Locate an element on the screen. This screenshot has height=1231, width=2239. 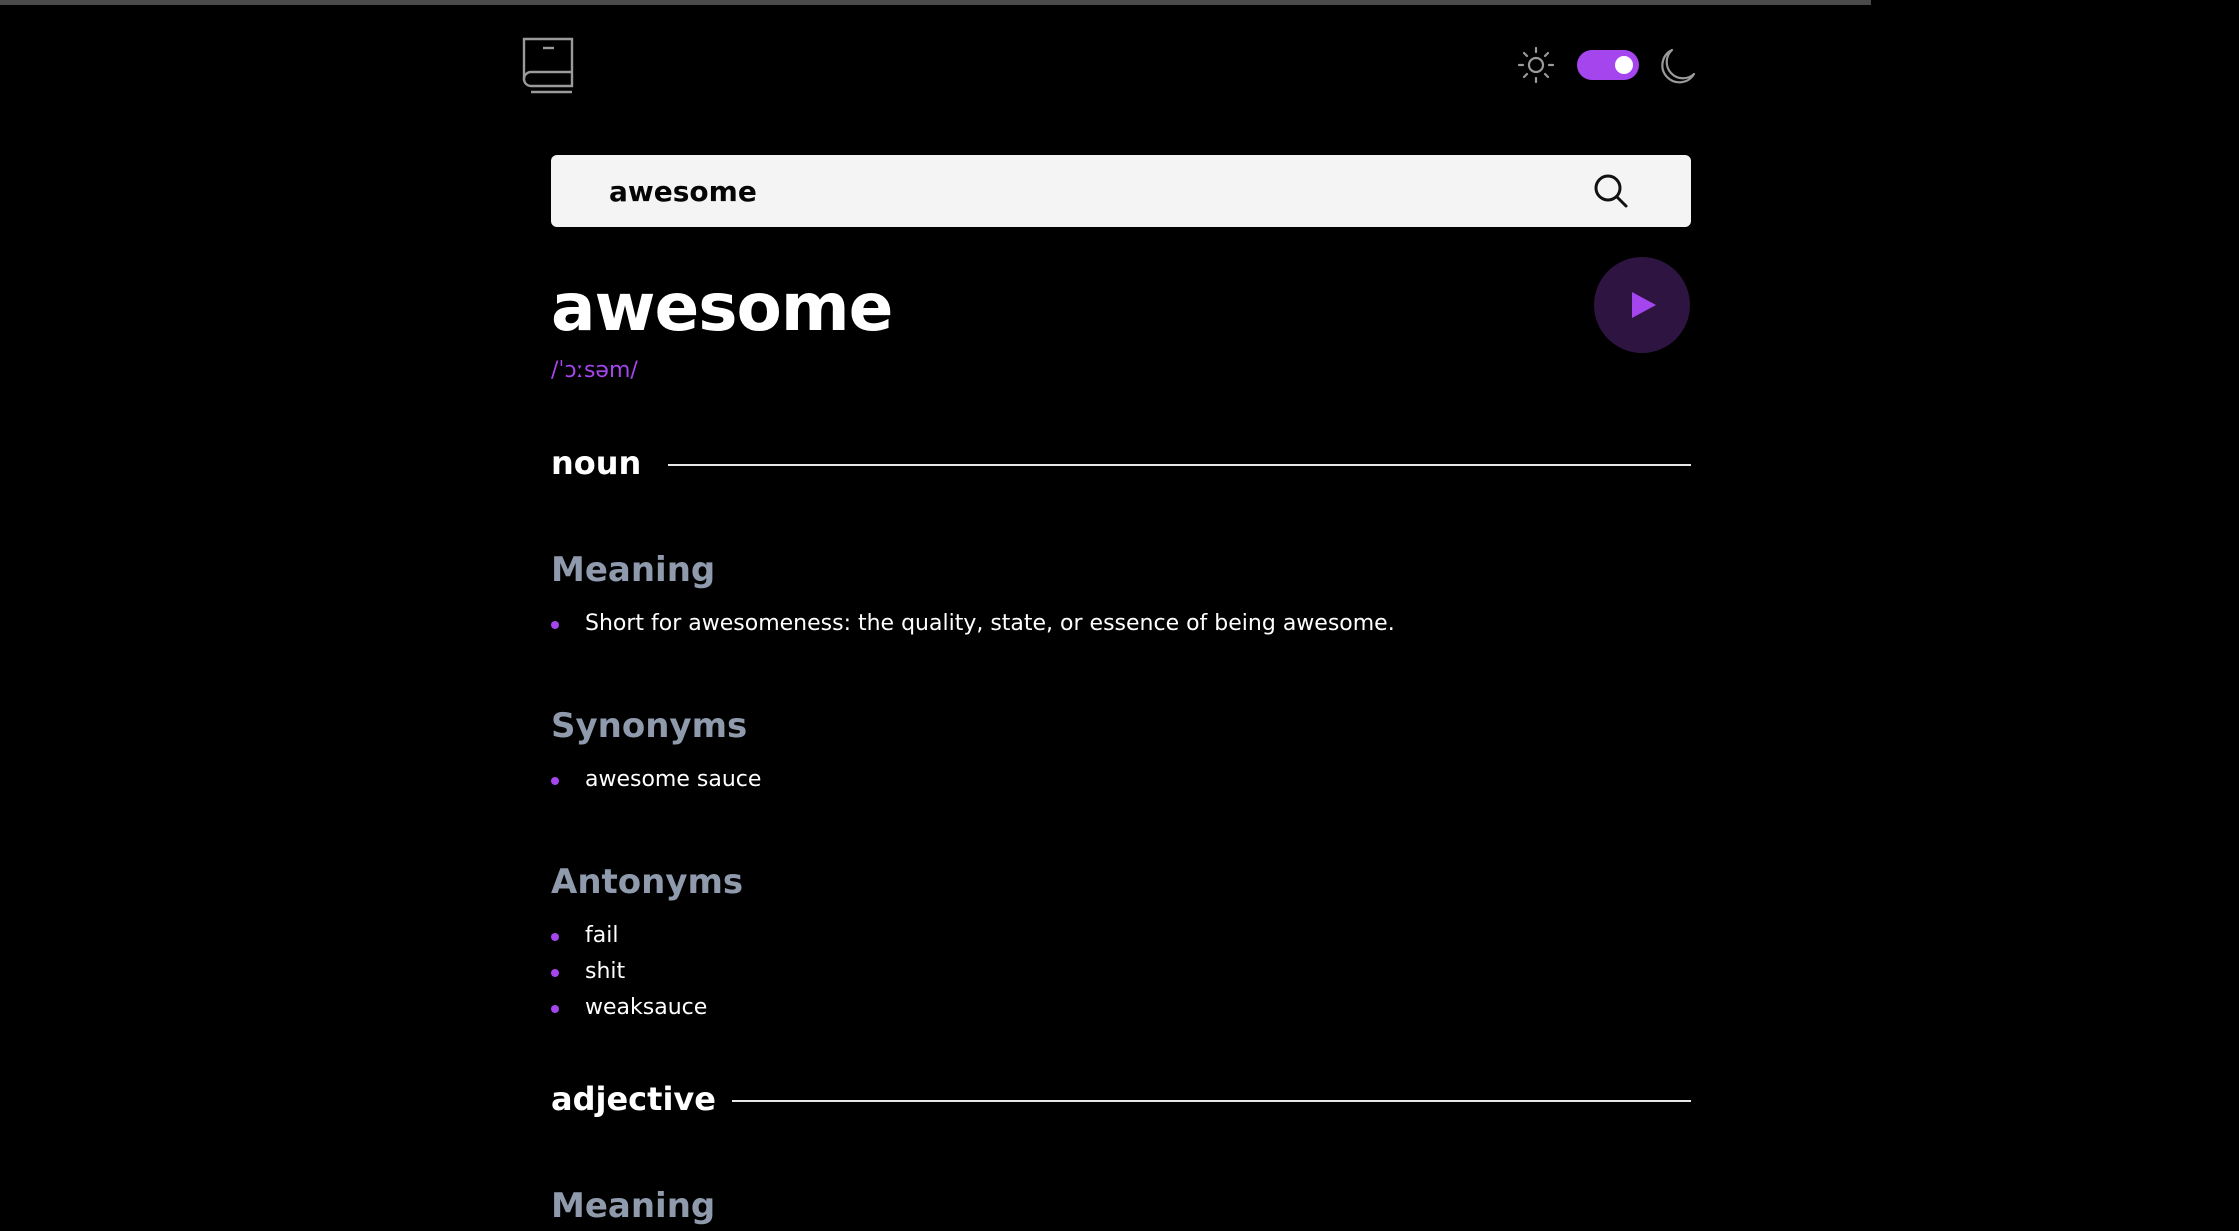
book-logo-icon is located at coordinates (548, 65).